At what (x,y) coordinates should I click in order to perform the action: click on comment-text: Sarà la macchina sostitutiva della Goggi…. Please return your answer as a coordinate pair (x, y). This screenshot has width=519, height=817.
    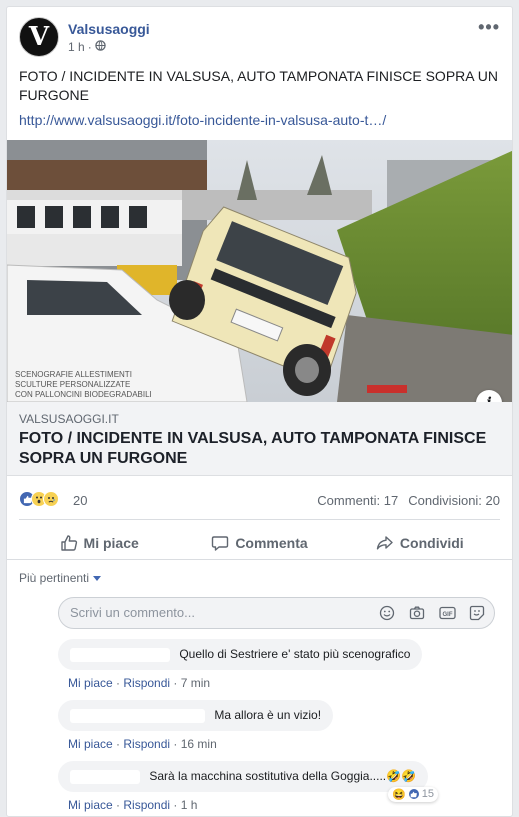
    Looking at the image, I should click on (283, 776).